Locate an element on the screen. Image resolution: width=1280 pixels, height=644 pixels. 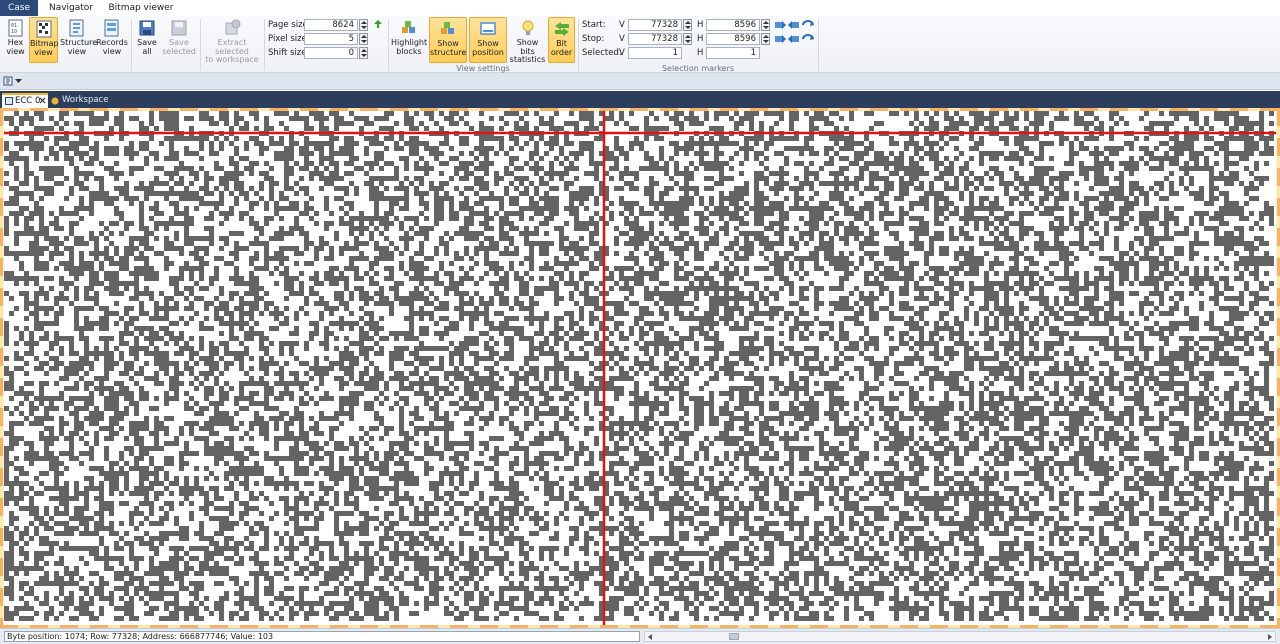
doc-tab-ecc: ECC 0 is located at coordinates (25, 100).